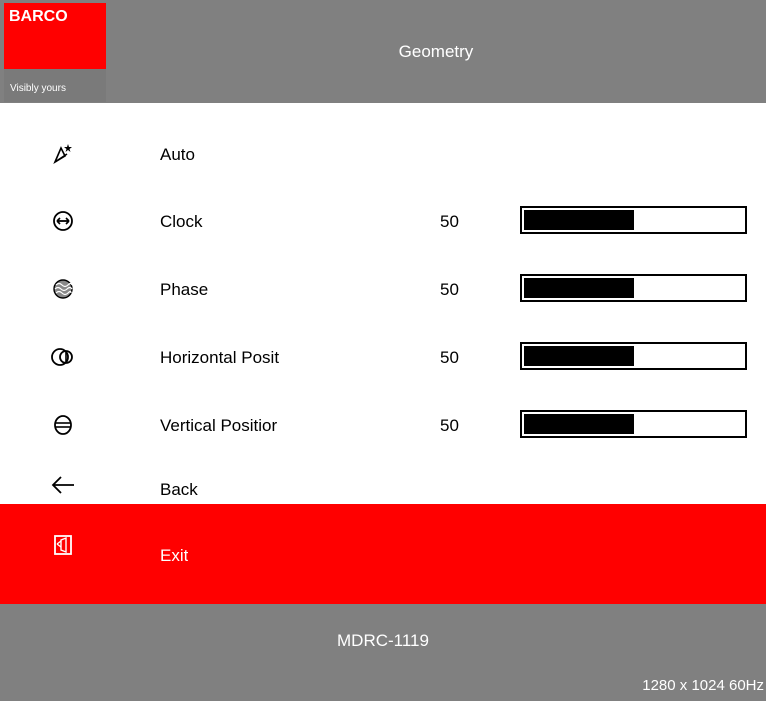  I want to click on horizontal-position-value: 50, so click(449, 357).